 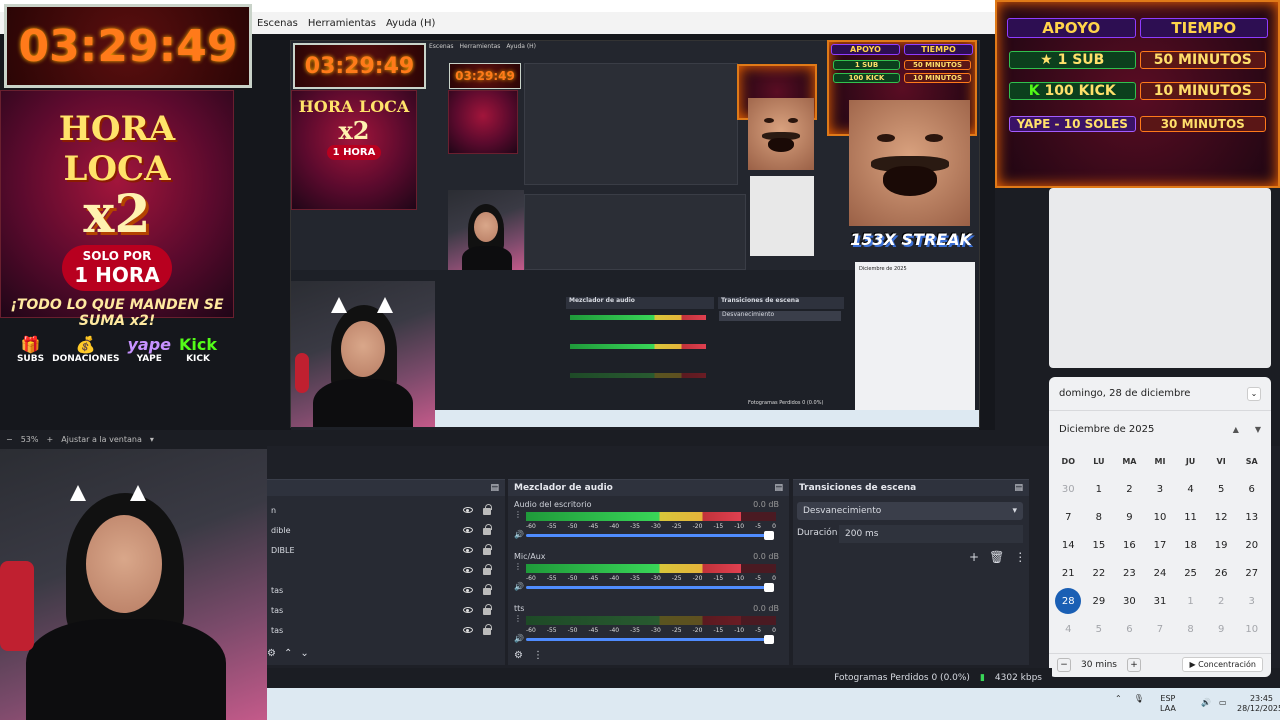 I want to click on transition-select: Desvanecimiento ▾, so click(x=910, y=511).